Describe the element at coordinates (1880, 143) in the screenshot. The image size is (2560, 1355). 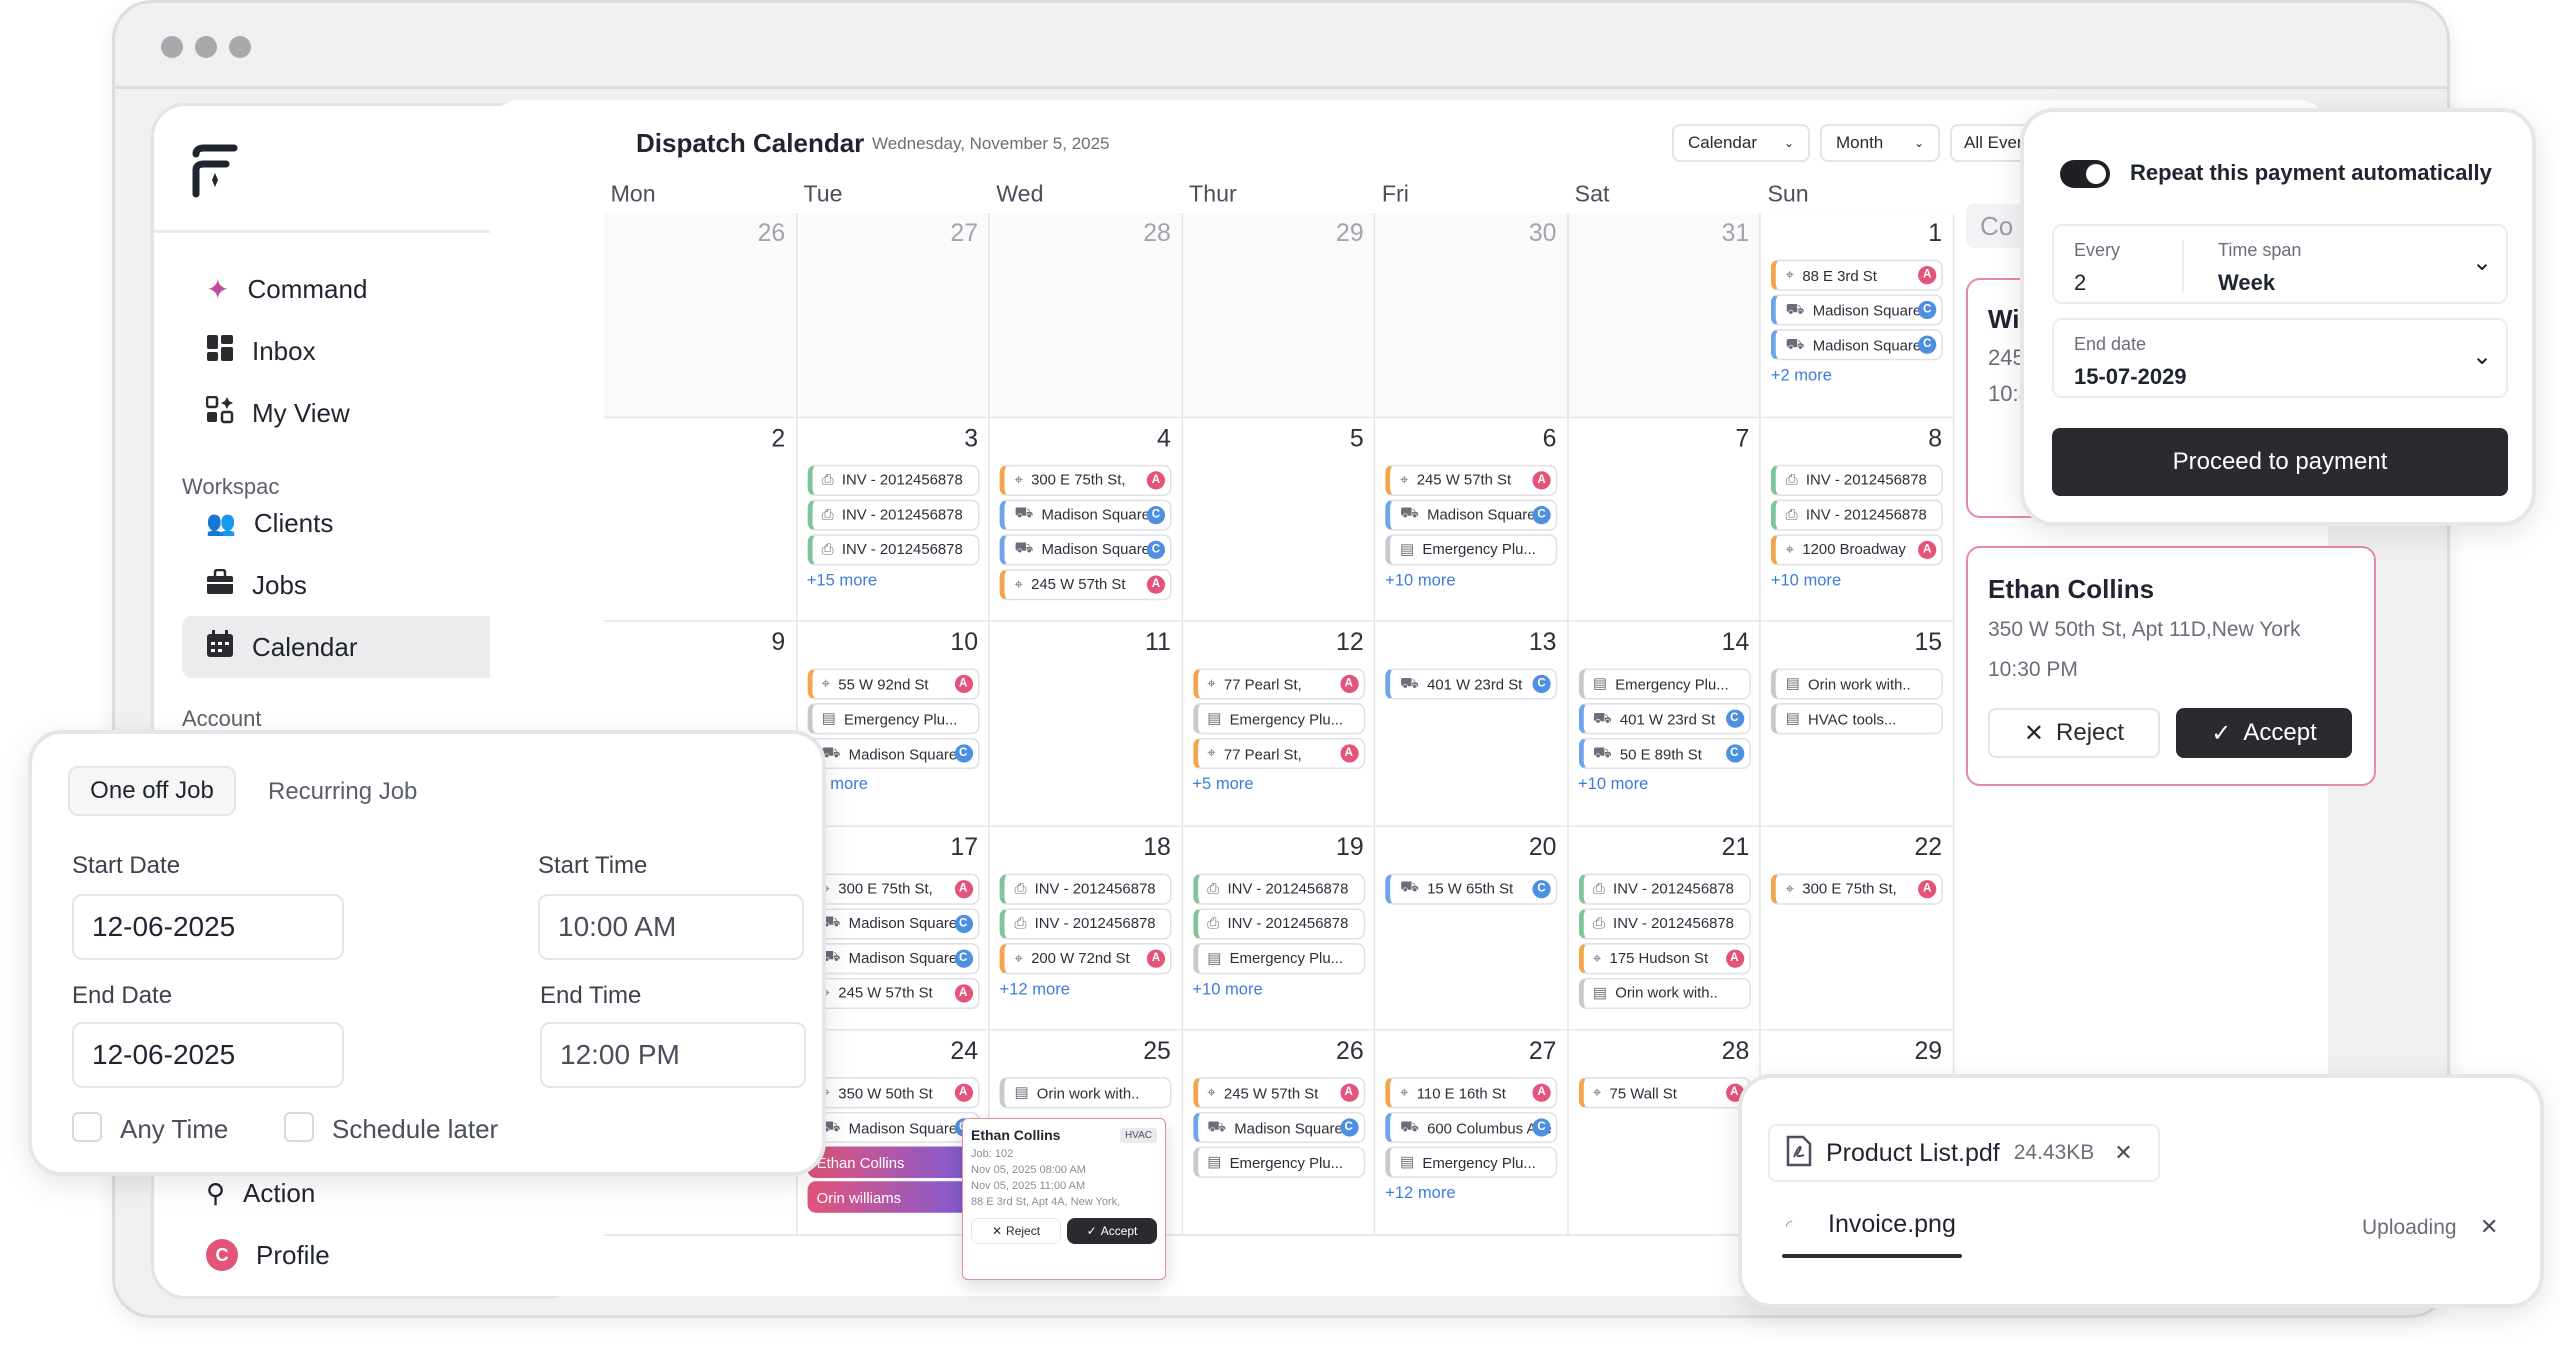
I see `range-select: Month ⌄` at that location.